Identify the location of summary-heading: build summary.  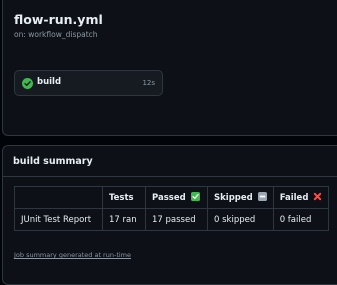
(170, 161).